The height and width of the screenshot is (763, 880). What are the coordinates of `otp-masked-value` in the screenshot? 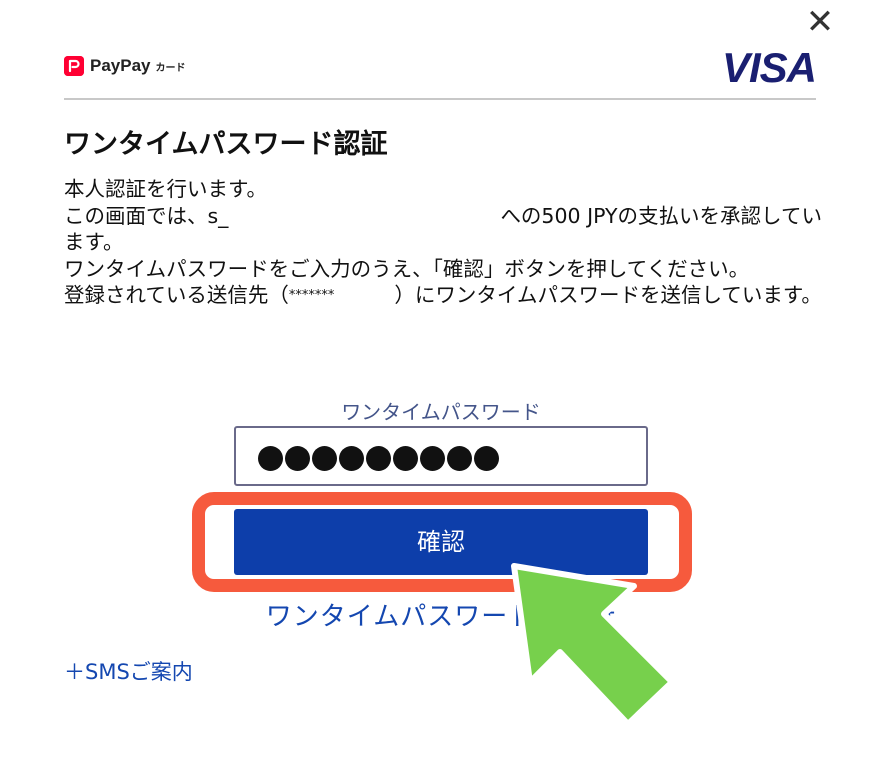 It's located at (378, 458).